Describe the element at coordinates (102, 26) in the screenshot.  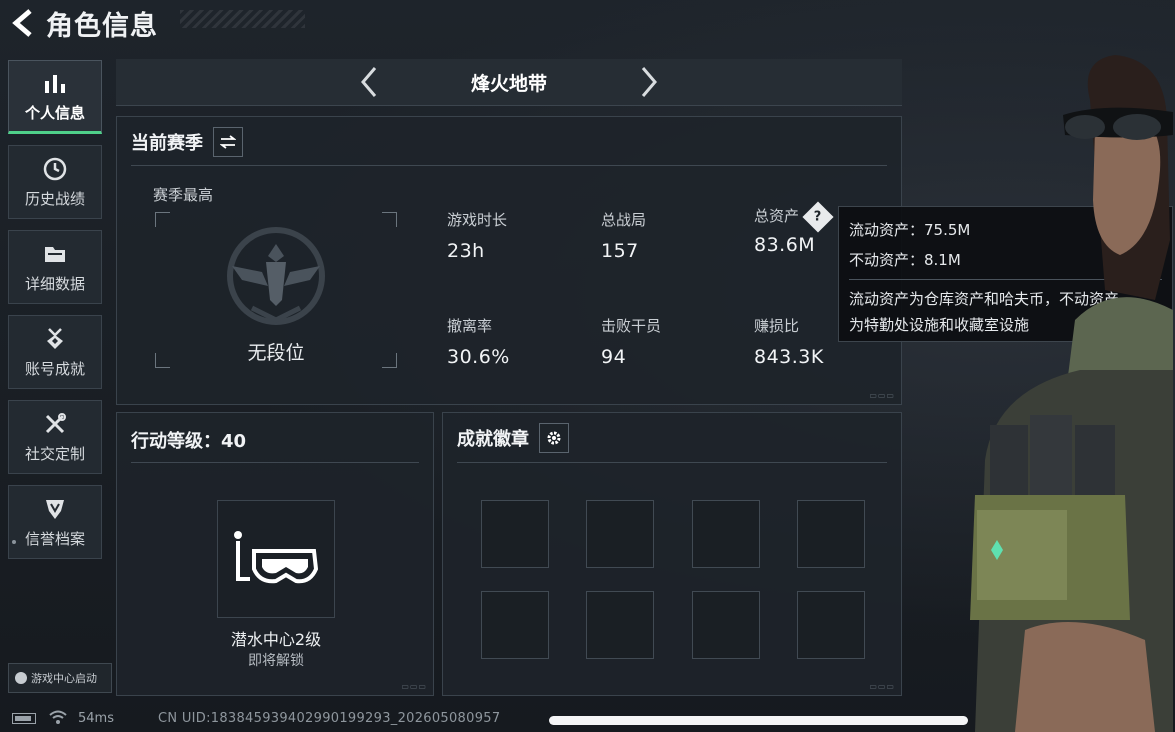
I see `page-title: 角色信息` at that location.